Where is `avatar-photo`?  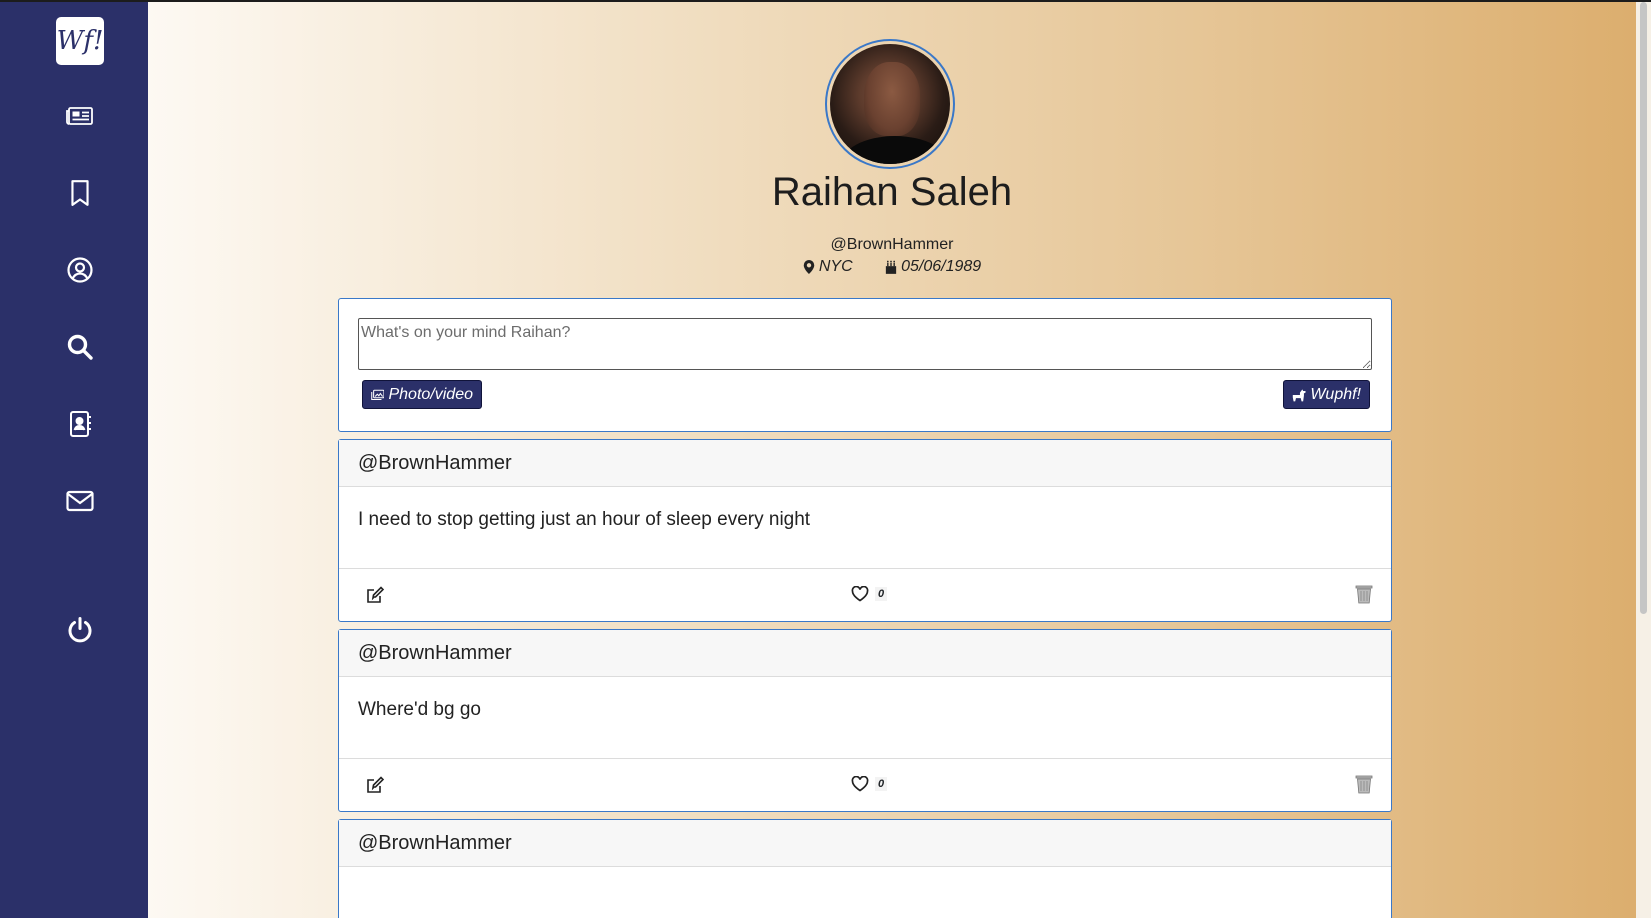
avatar-photo is located at coordinates (890, 104).